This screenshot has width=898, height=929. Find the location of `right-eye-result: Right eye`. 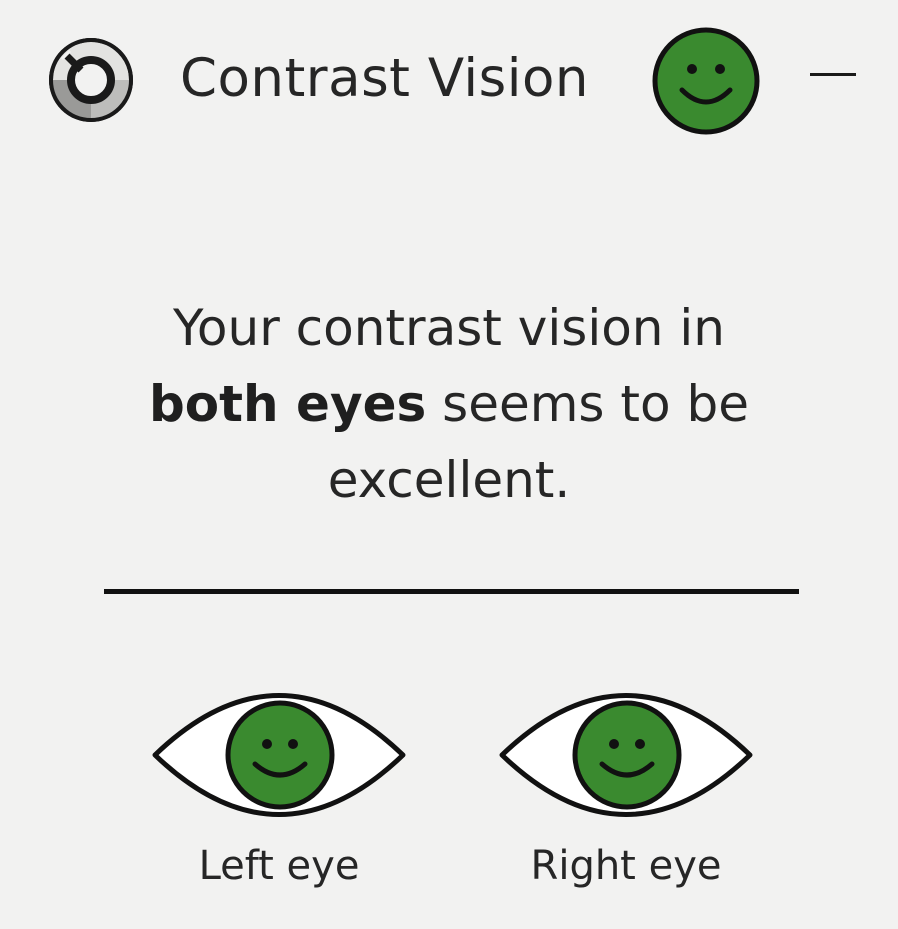

right-eye-result: Right eye is located at coordinates (626, 784).